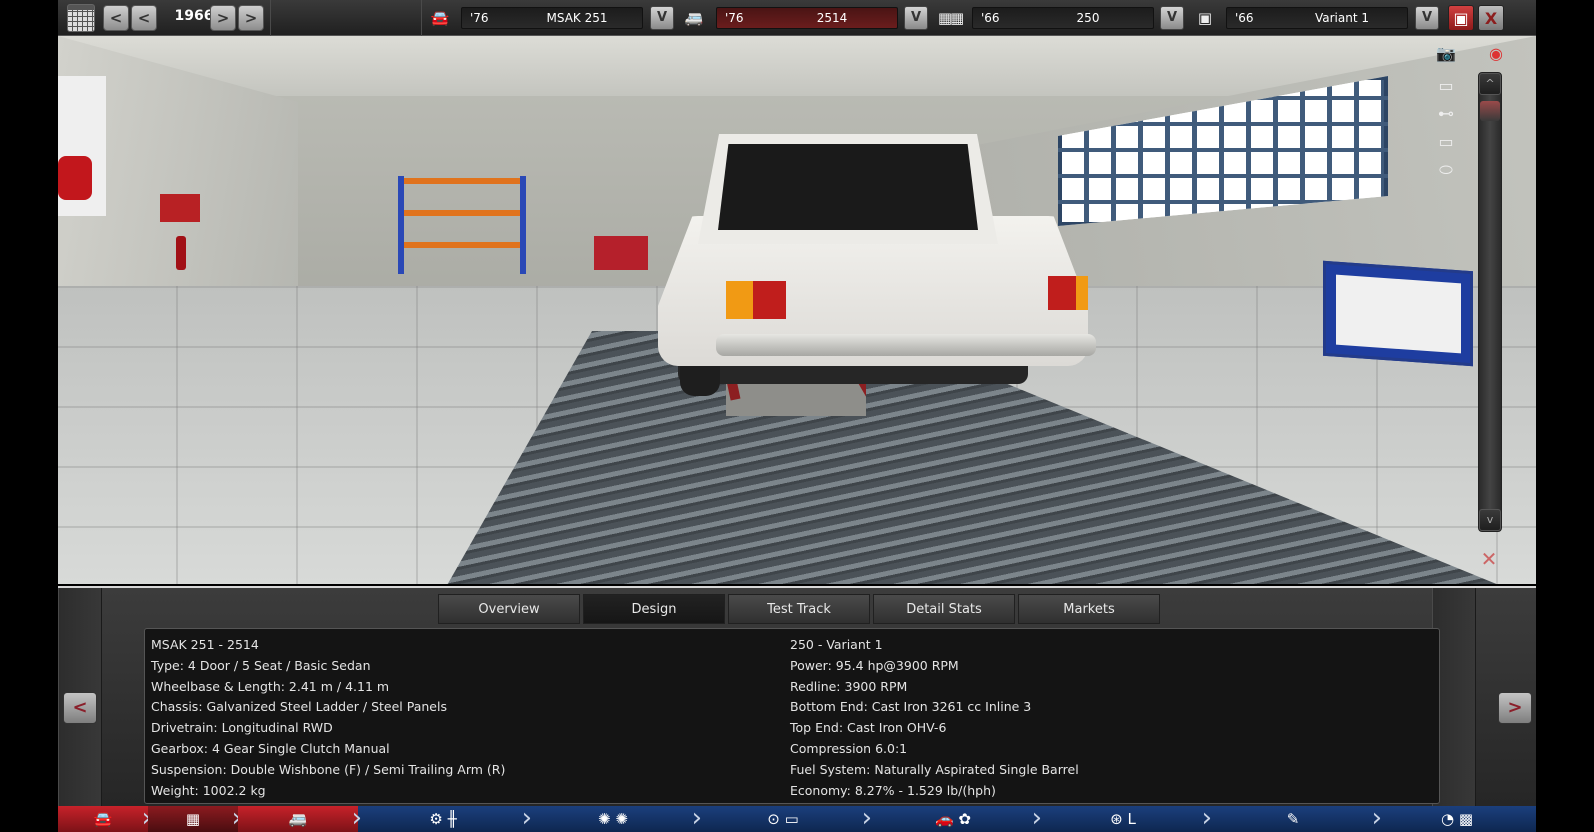 Image resolution: width=1594 pixels, height=832 pixels. I want to click on year-forward-button: >, so click(223, 18).